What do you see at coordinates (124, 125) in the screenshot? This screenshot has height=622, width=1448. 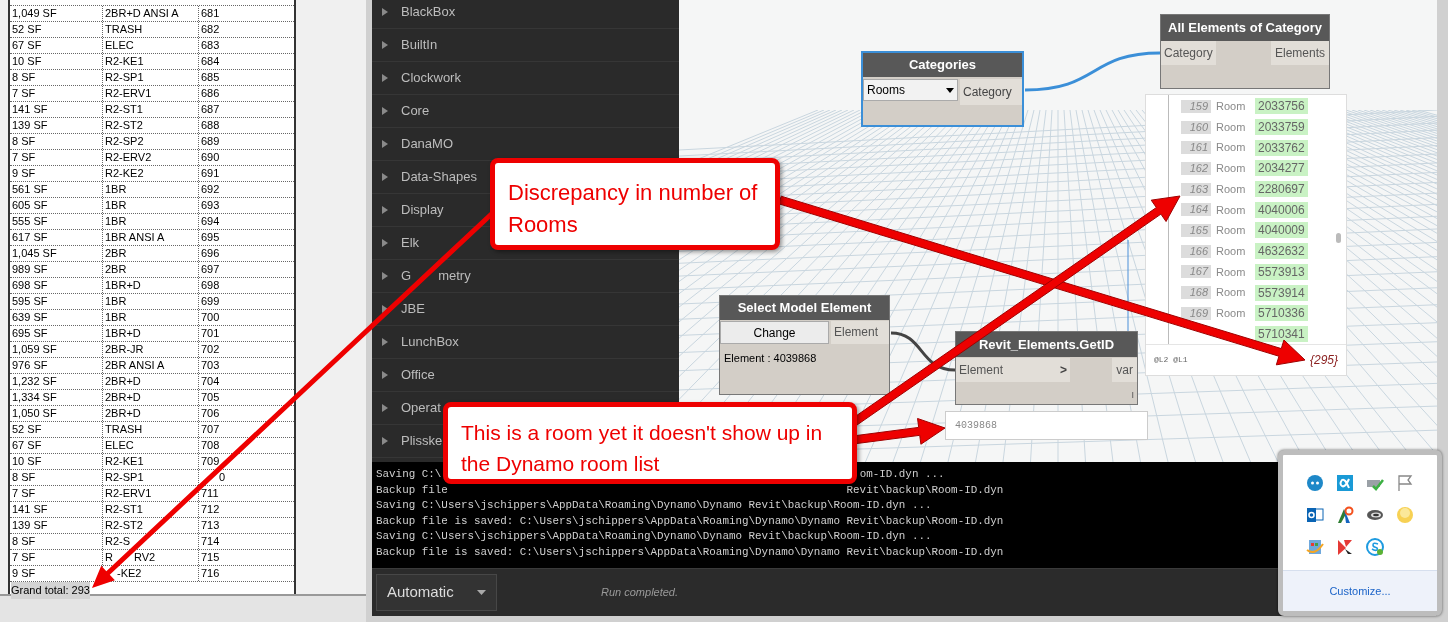 I see `table-cell: R2-ST2` at bounding box center [124, 125].